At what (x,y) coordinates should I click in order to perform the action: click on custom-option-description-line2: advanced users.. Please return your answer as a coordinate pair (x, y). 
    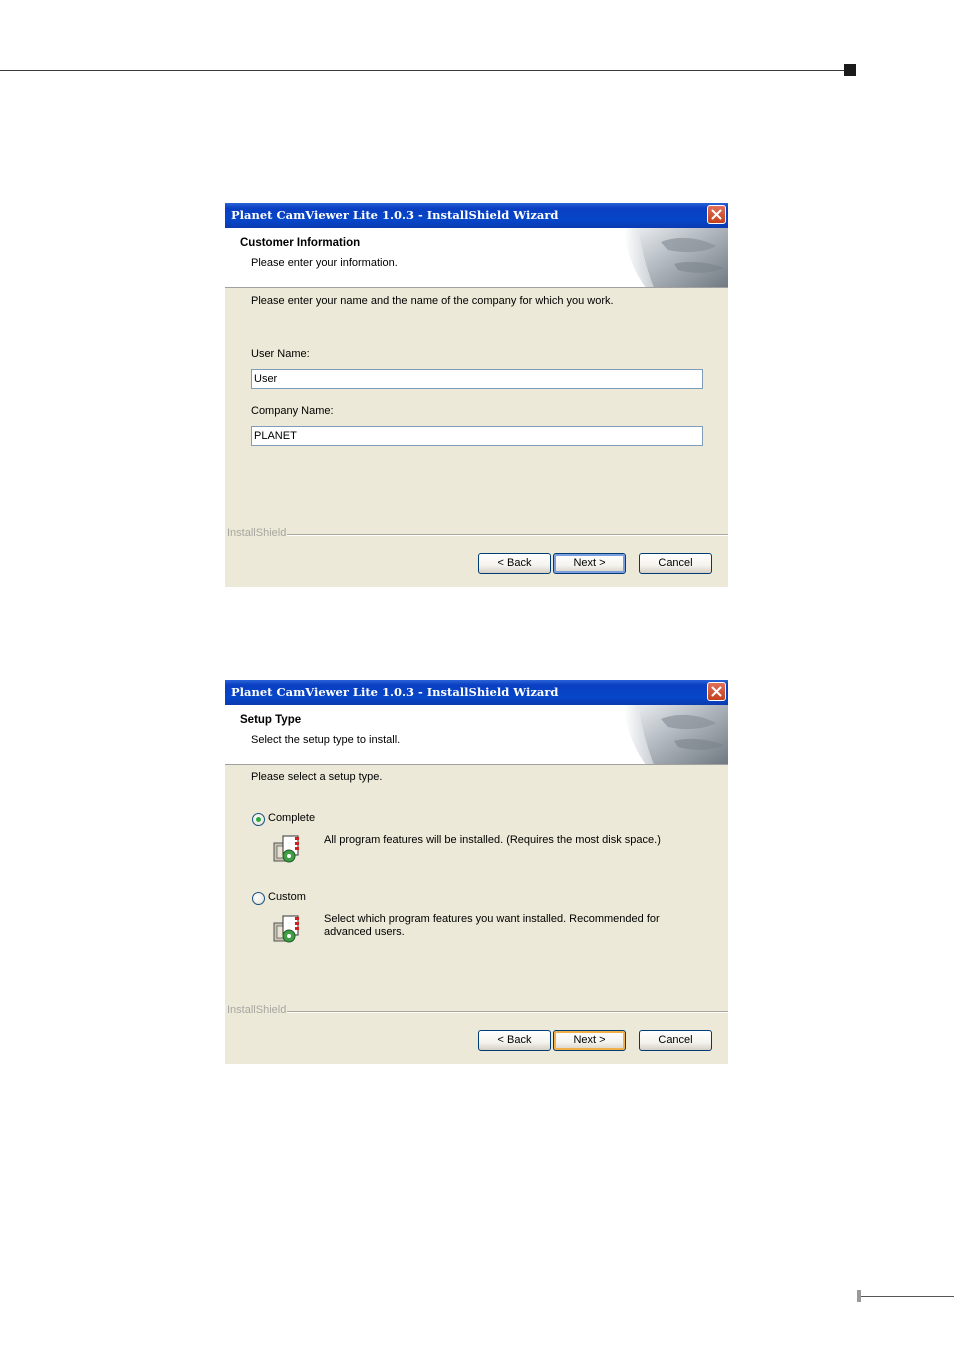
    Looking at the image, I should click on (364, 932).